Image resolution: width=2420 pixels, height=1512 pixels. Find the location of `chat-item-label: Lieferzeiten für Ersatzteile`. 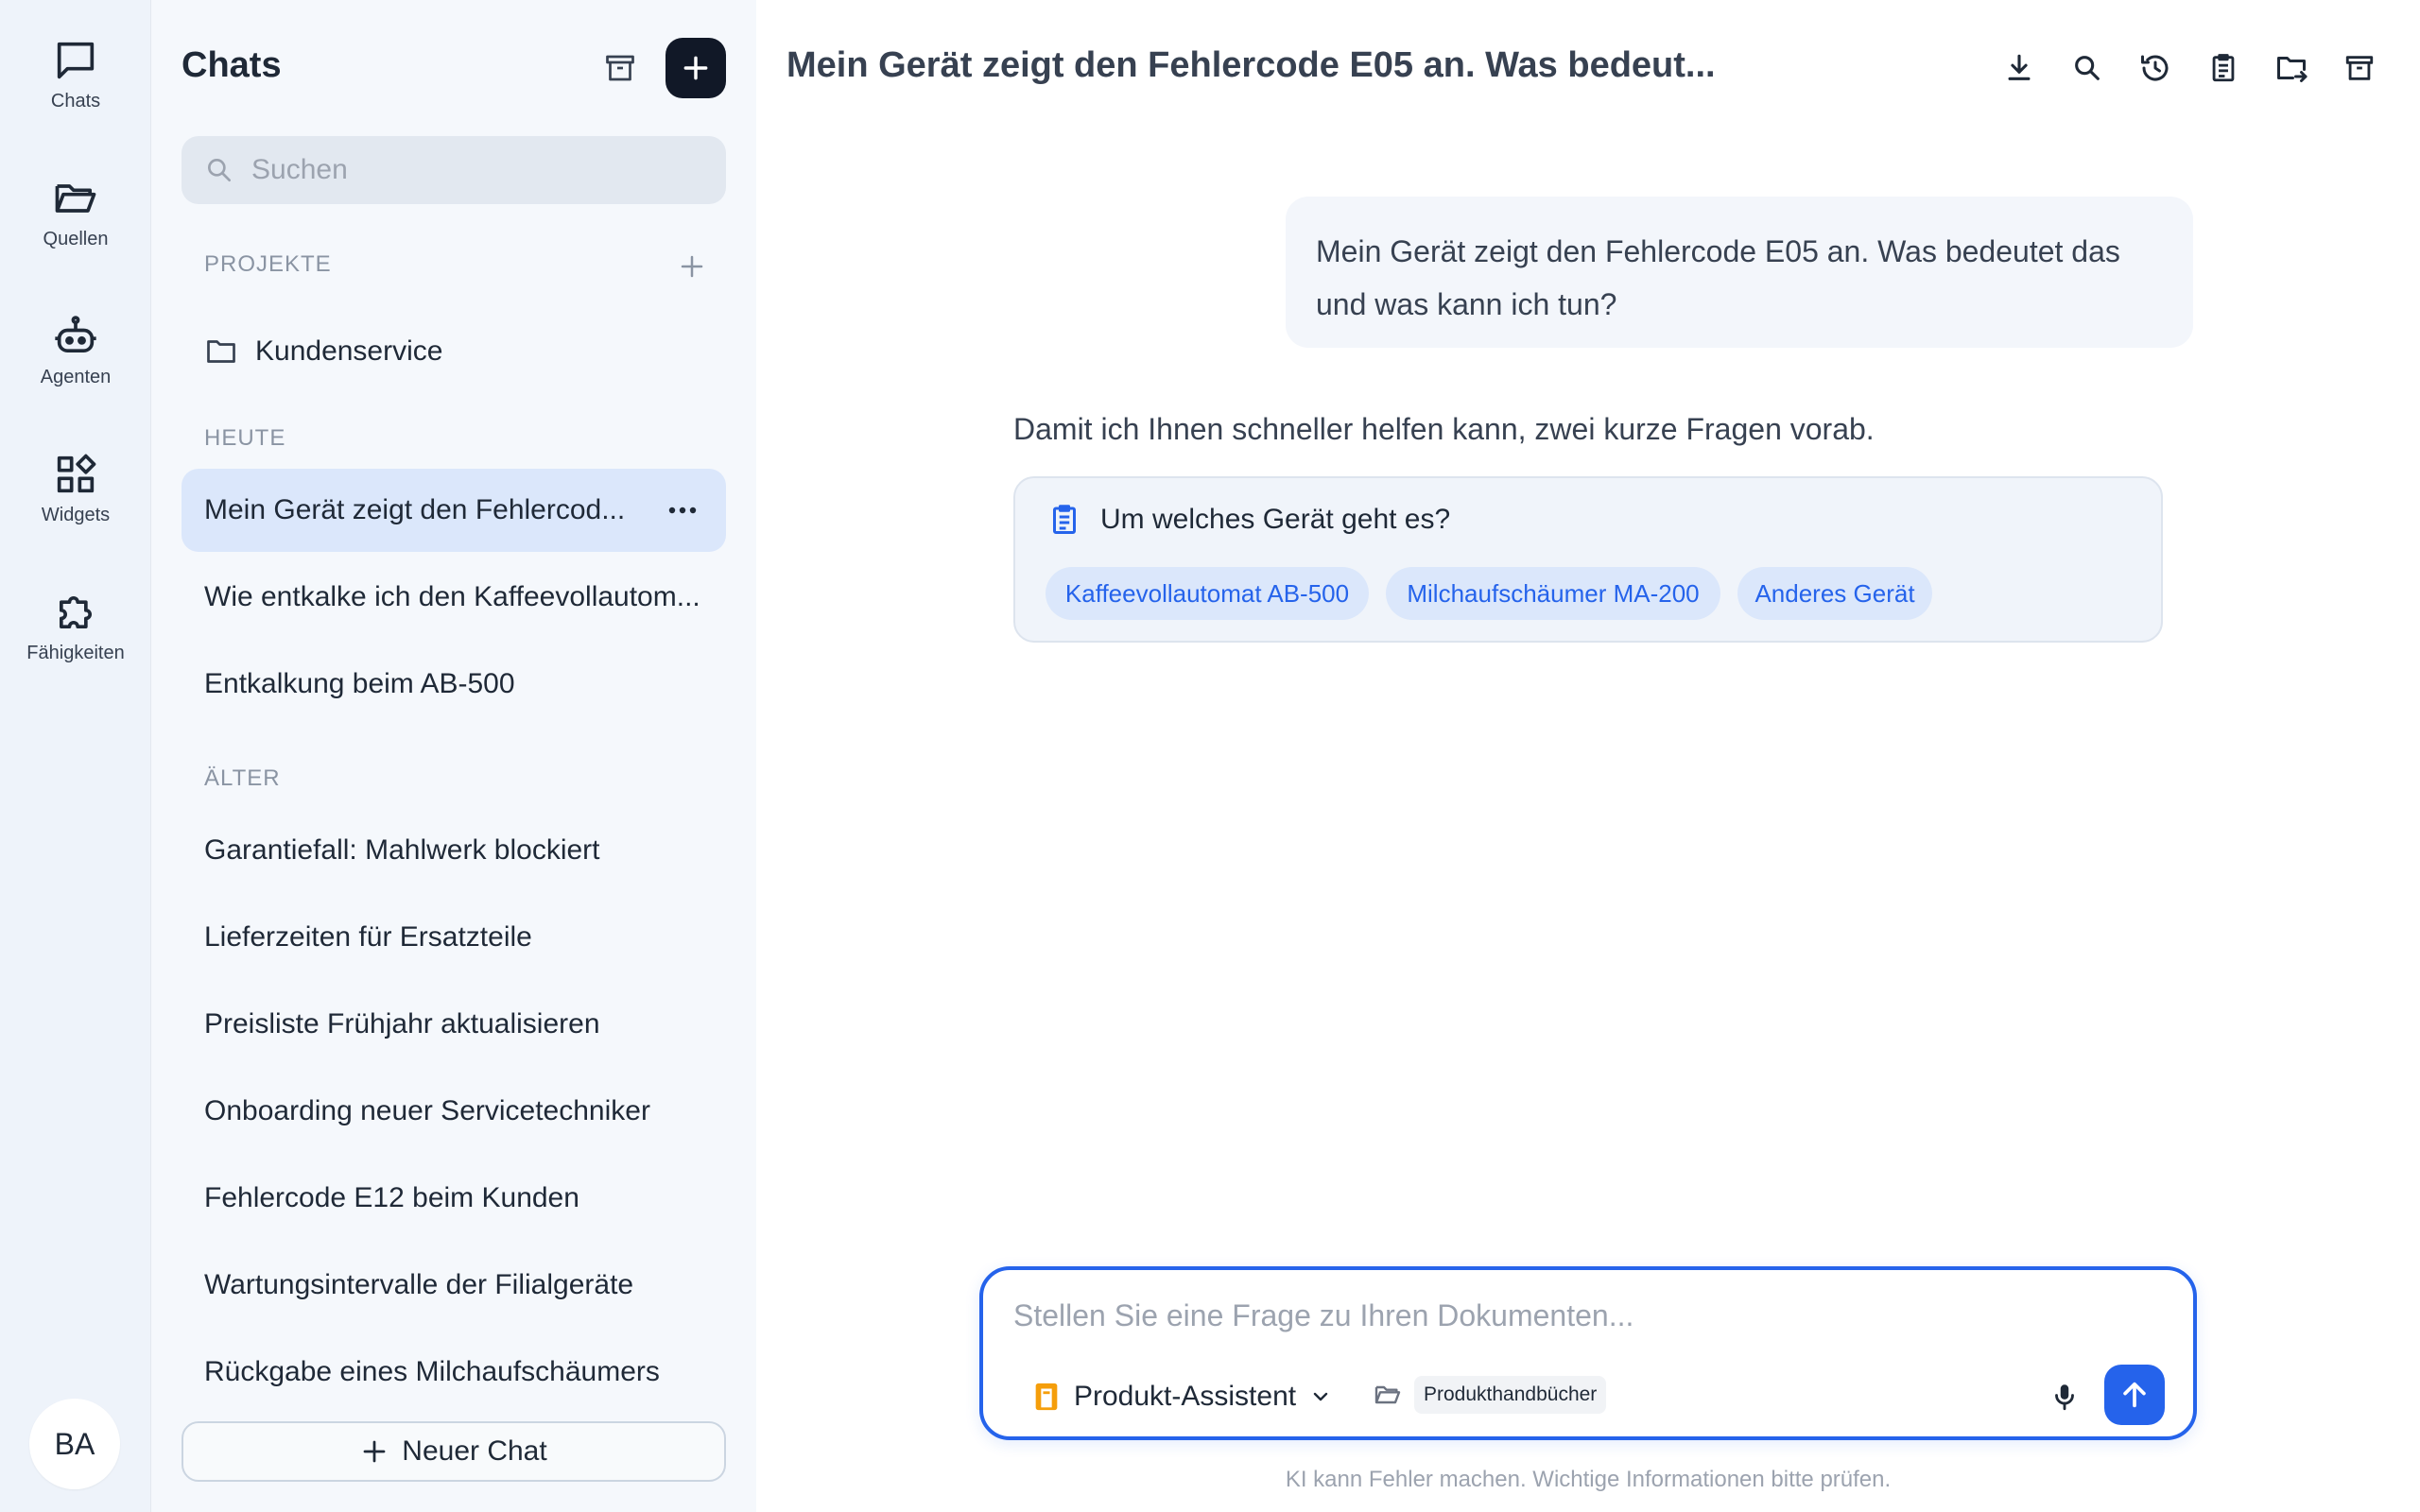

chat-item-label: Lieferzeiten für Ersatzteile is located at coordinates (368, 937).